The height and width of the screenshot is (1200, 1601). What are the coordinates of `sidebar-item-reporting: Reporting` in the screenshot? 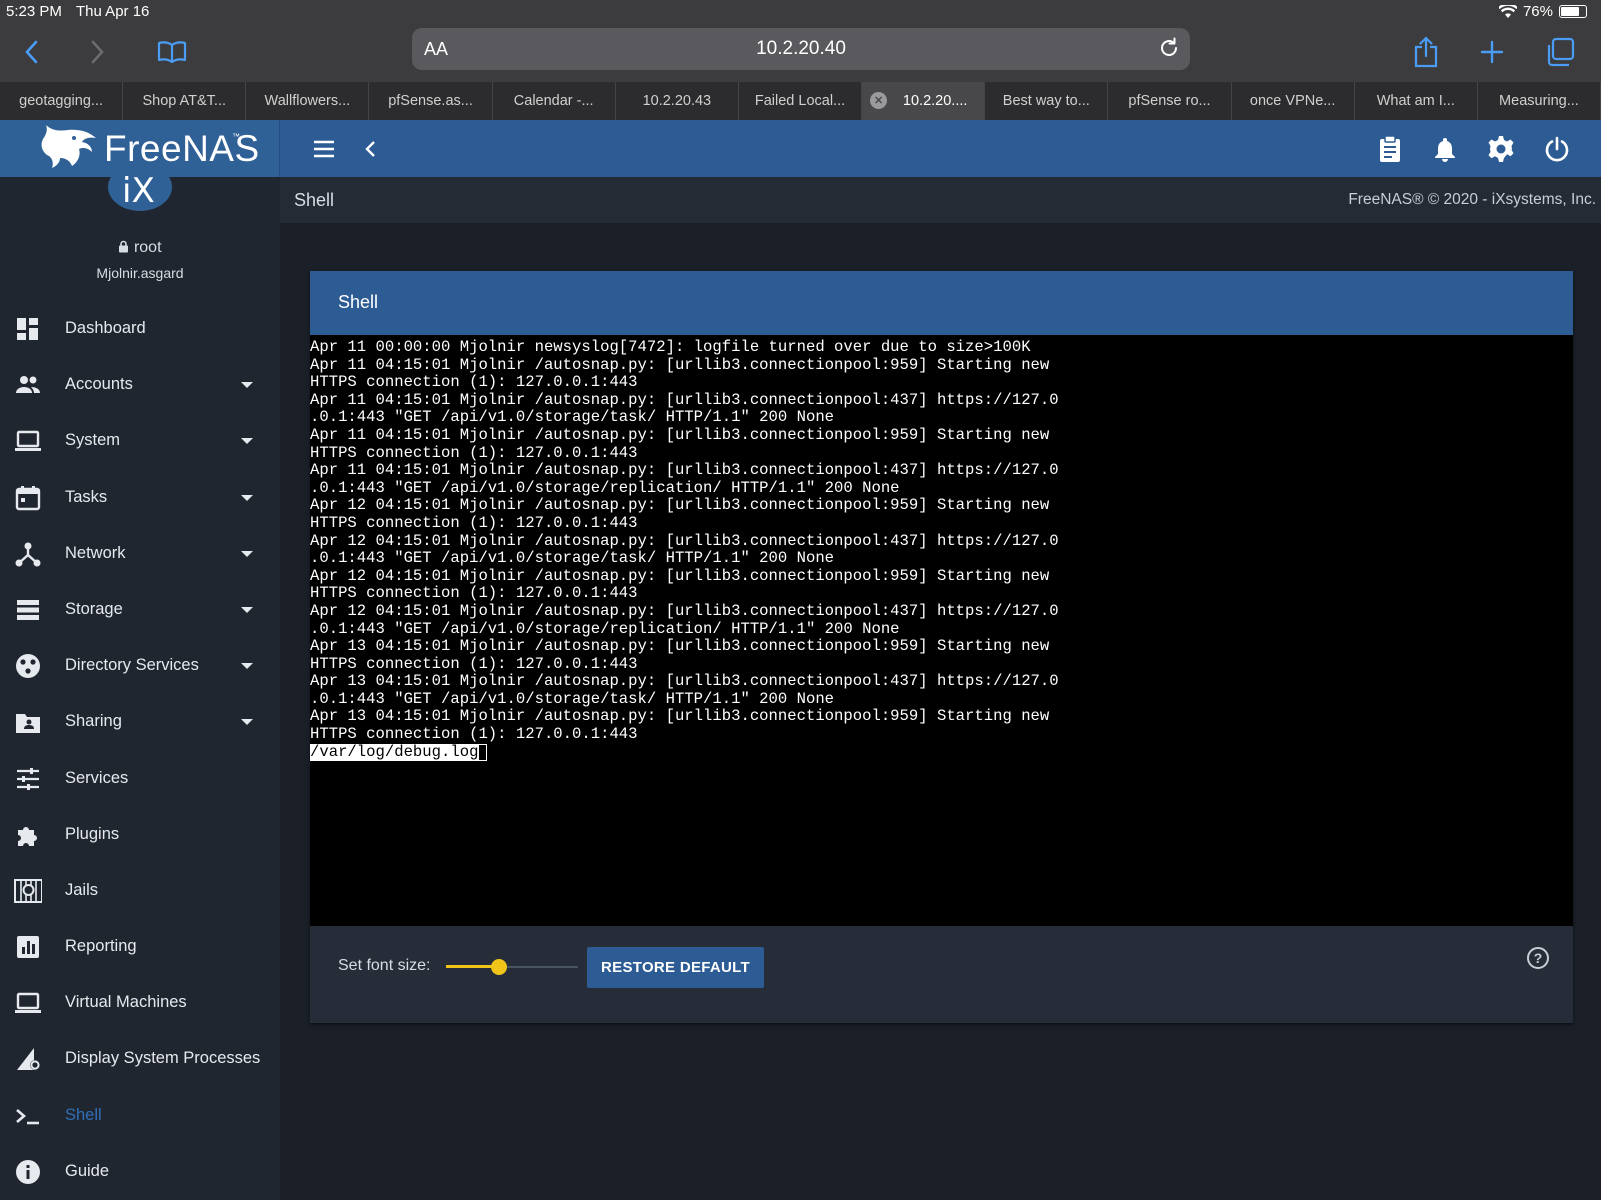 It's located at (140, 947).